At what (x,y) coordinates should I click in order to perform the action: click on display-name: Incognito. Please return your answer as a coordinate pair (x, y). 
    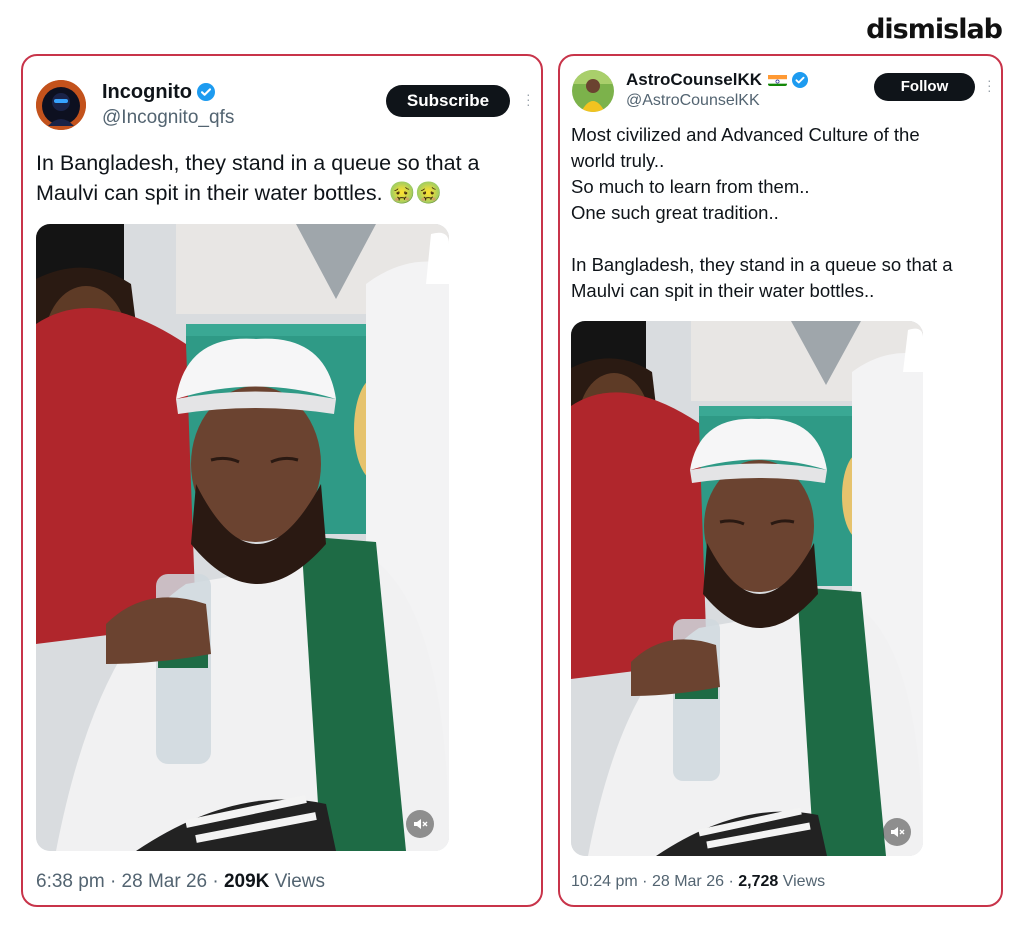
    Looking at the image, I should click on (158, 94).